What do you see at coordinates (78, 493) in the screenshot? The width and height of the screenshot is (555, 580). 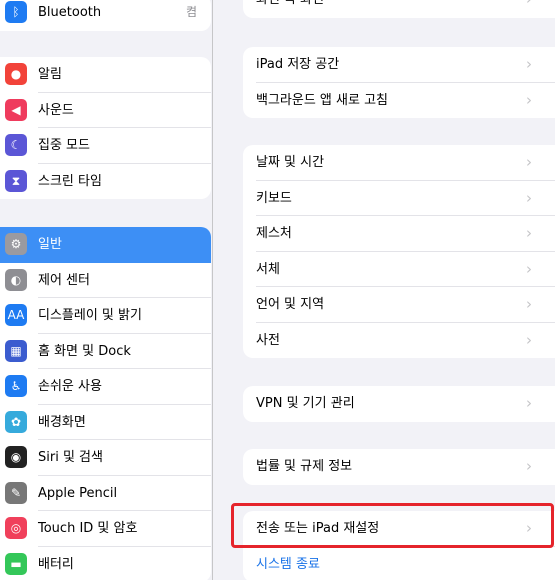 I see `sidebar-item-label: Apple Pencil` at bounding box center [78, 493].